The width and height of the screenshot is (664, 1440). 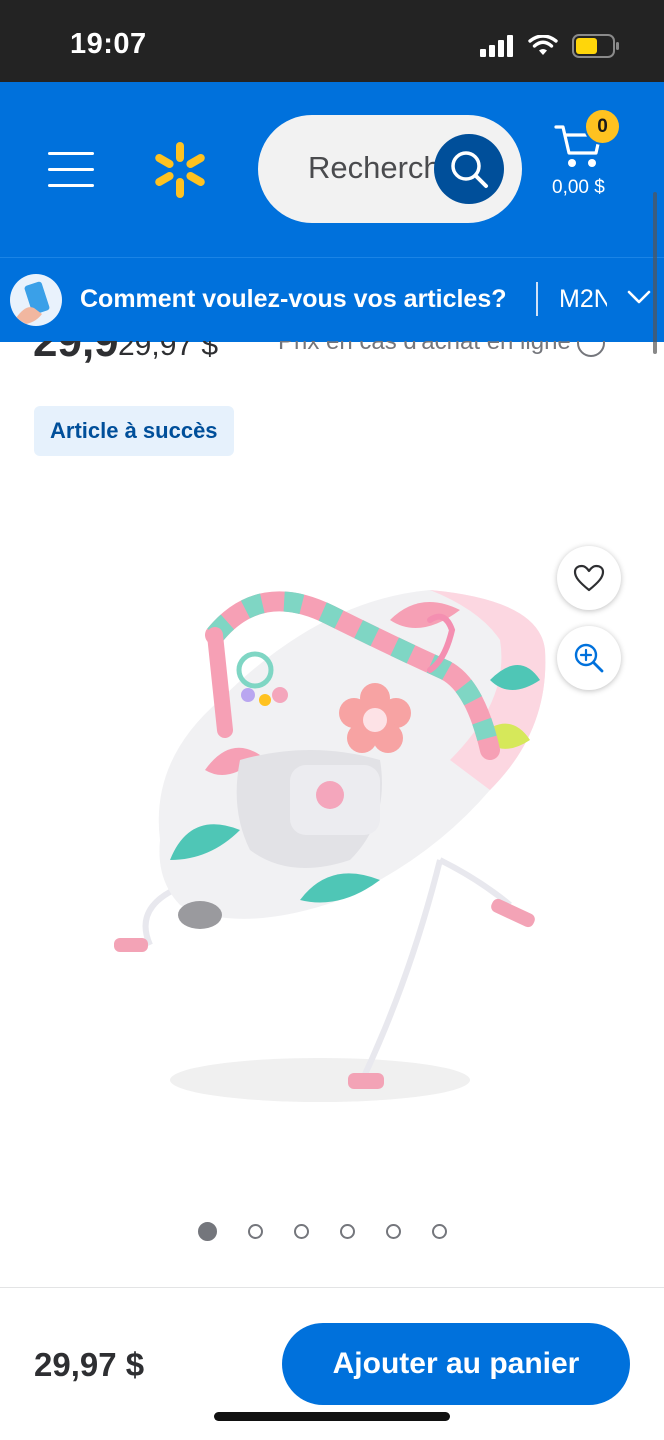 I want to click on cart-count-badge: 0, so click(x=602, y=126).